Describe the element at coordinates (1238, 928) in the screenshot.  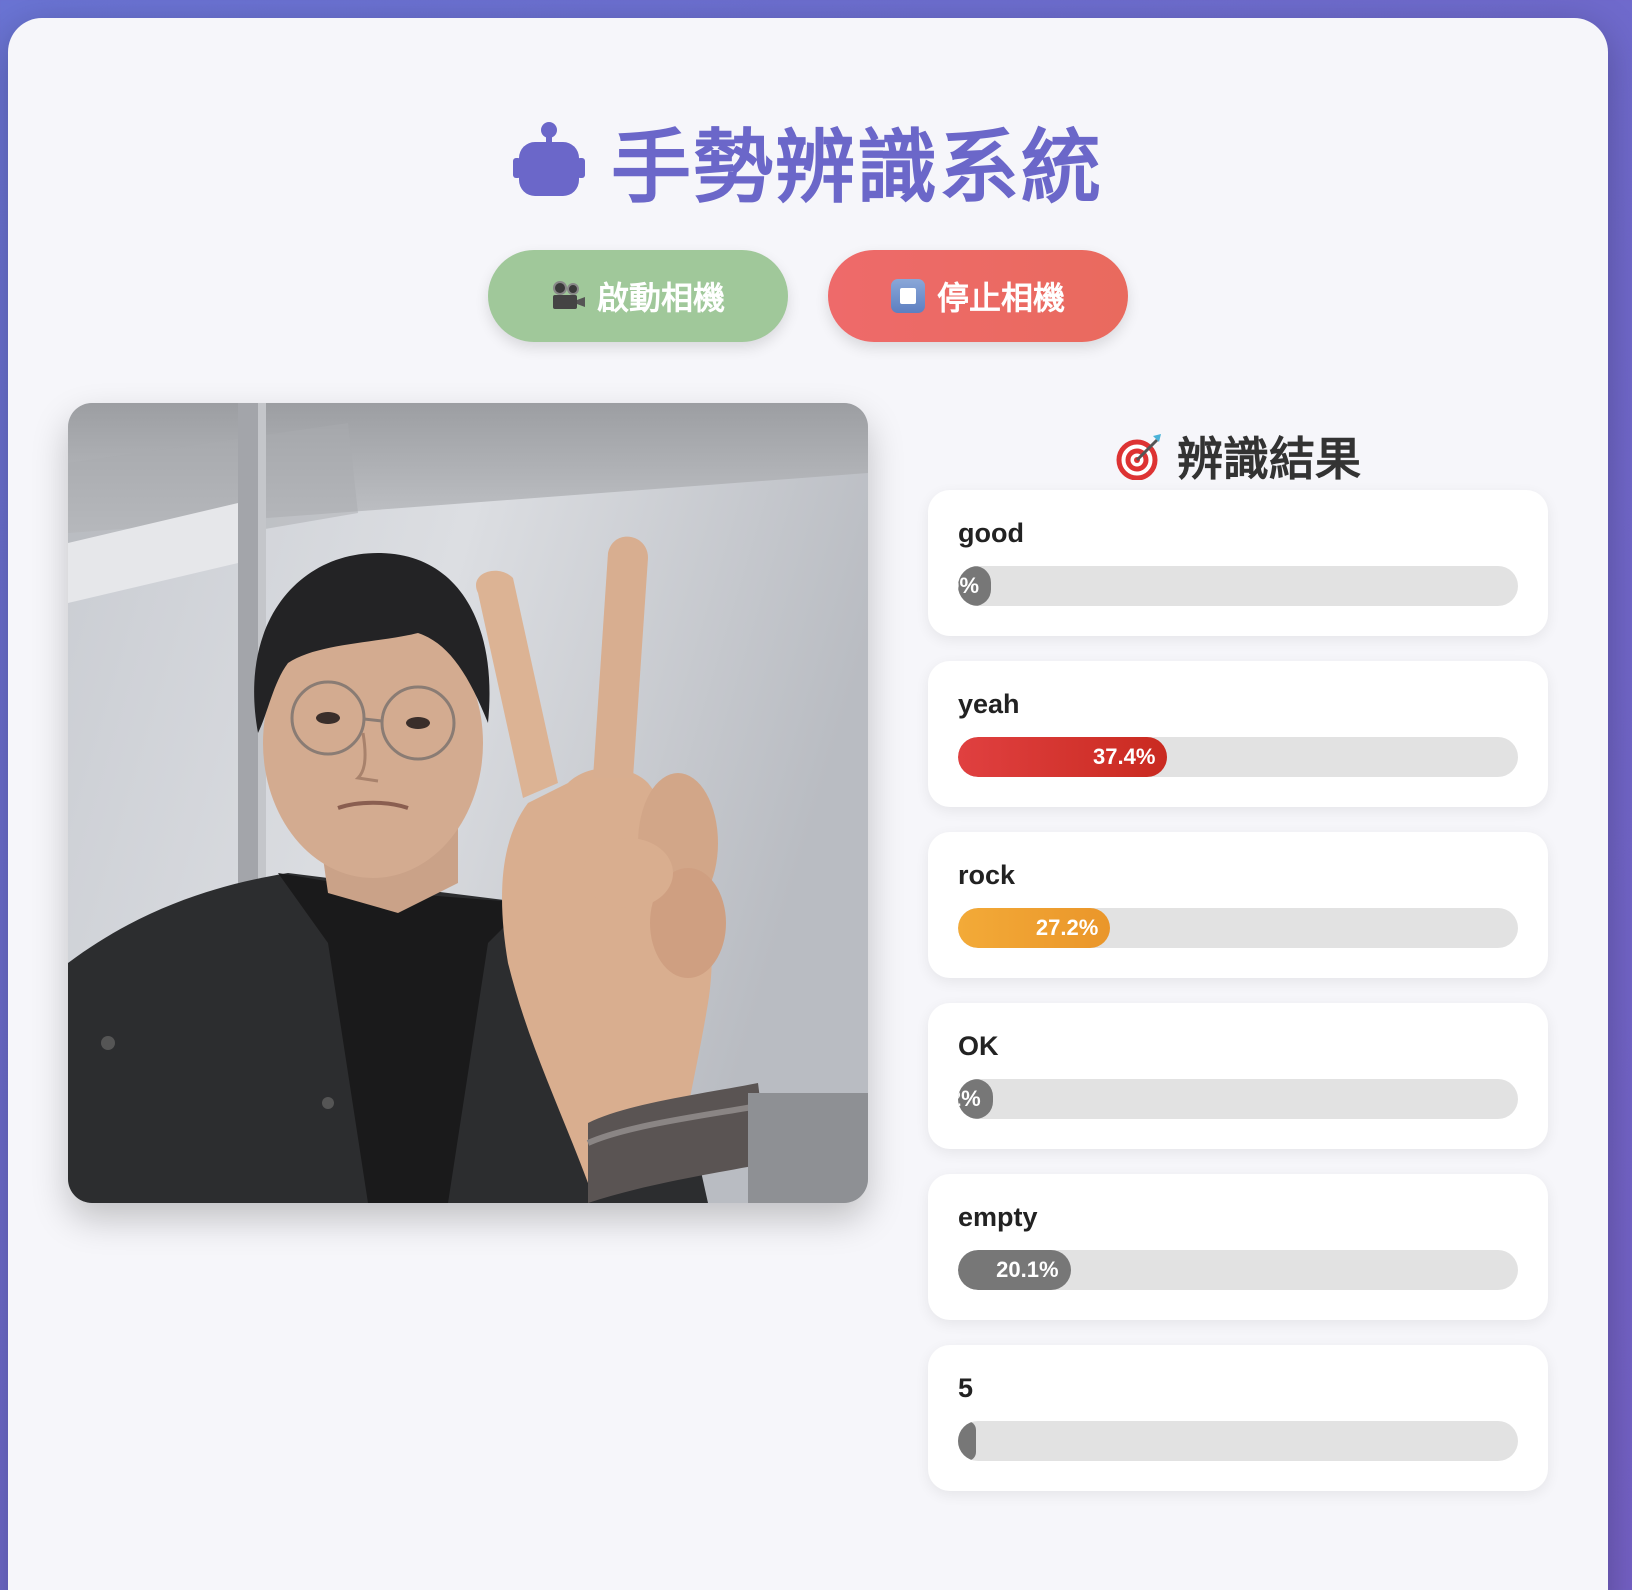
I see `confidence-bar-track: 27.2%` at that location.